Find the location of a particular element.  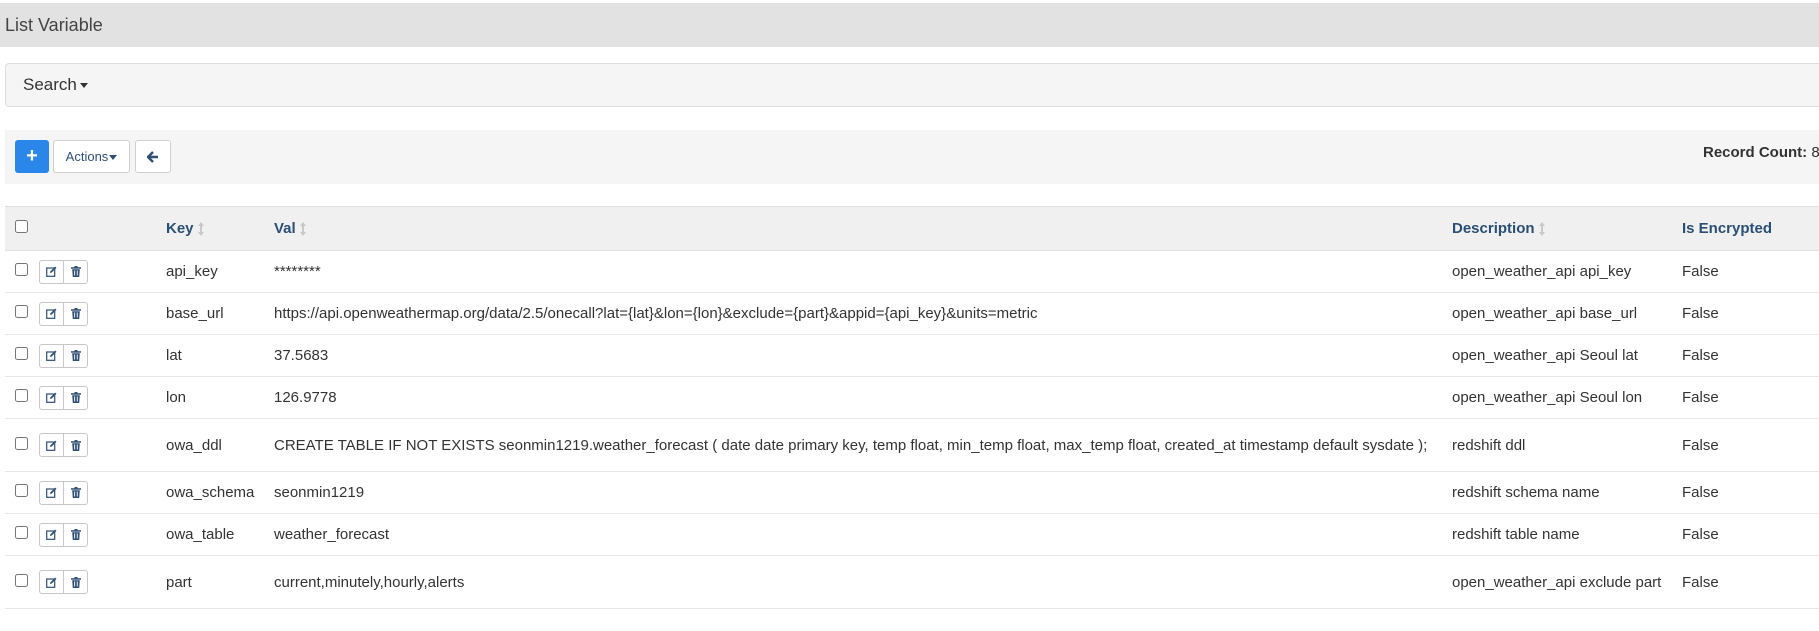

val-cell: current,minutely,hourly,alerts is located at coordinates (863, 582).